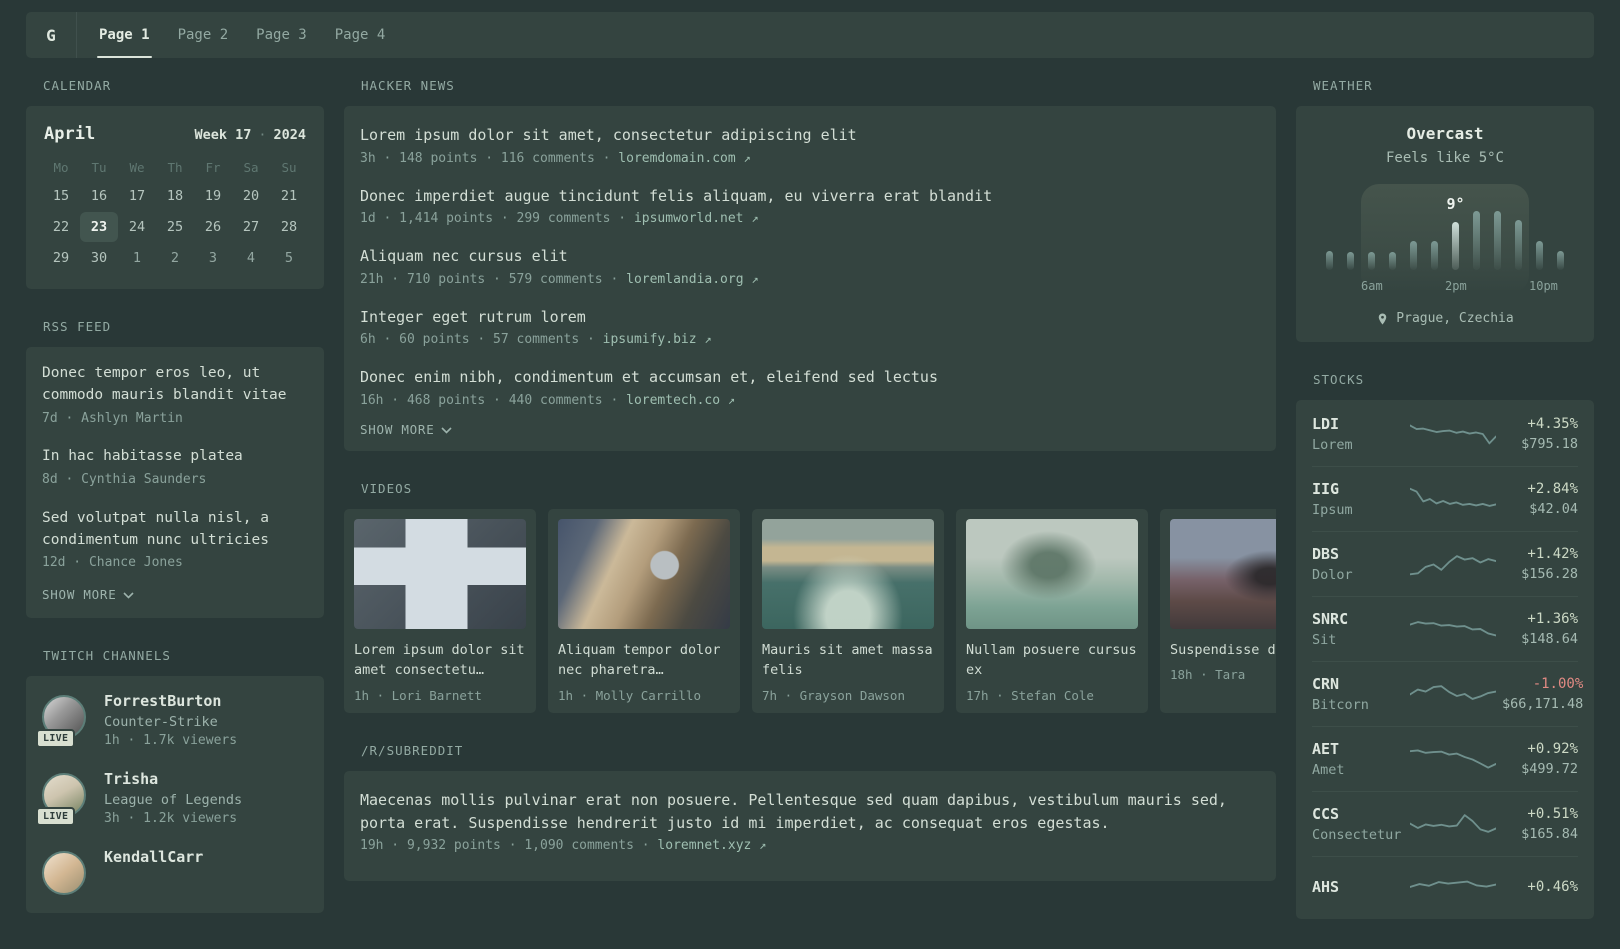 The width and height of the screenshot is (1620, 949). What do you see at coordinates (175, 457) in the screenshot?
I see `rss-item-title: In hac habitasse platea` at bounding box center [175, 457].